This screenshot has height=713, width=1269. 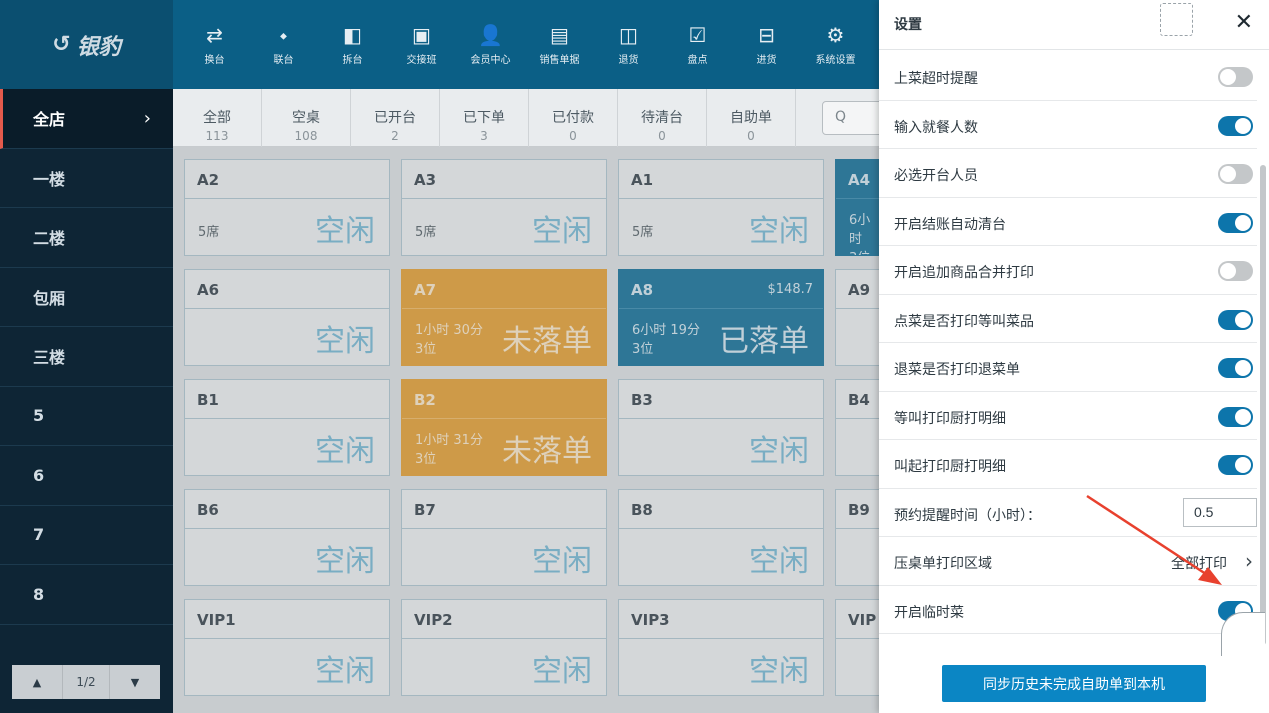 I want to click on toolbar-button-return-goods: ◫ 退货, so click(x=628, y=44).